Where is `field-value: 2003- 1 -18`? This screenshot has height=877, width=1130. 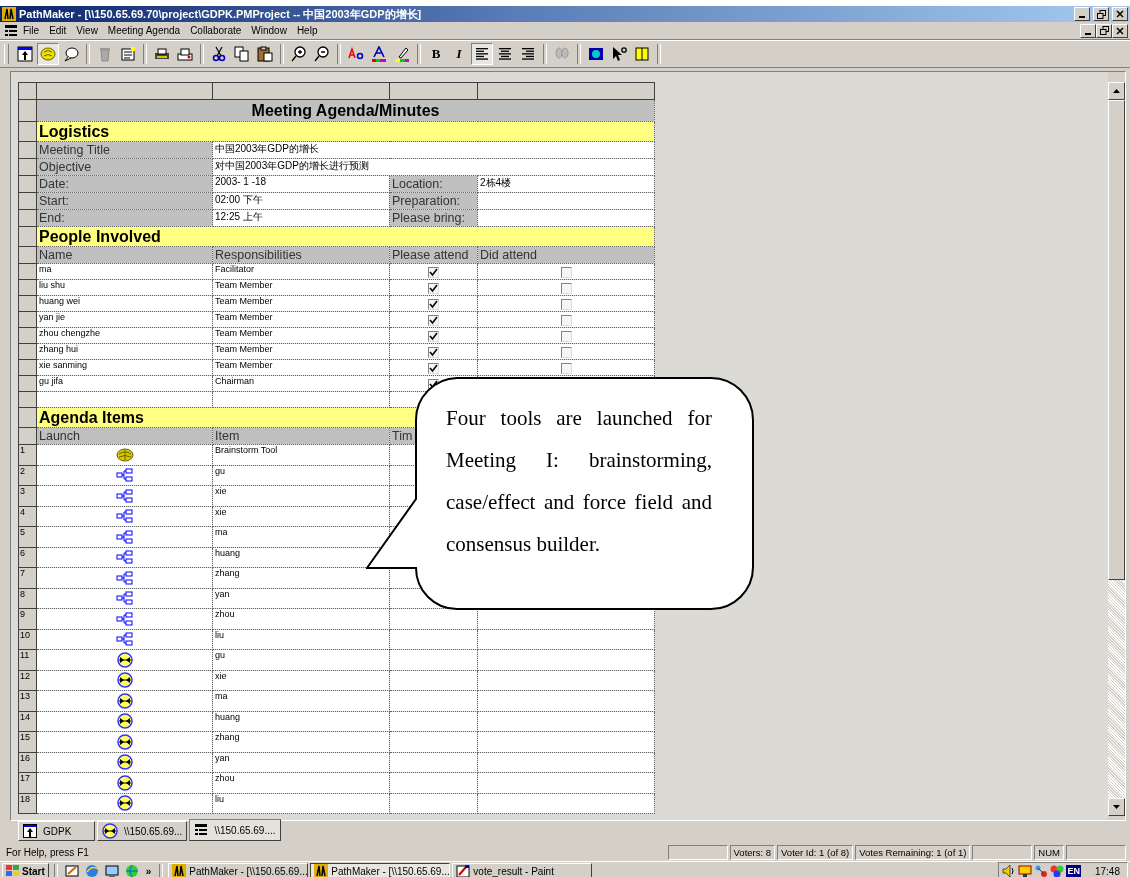
field-value: 2003- 1 -18 is located at coordinates (301, 184).